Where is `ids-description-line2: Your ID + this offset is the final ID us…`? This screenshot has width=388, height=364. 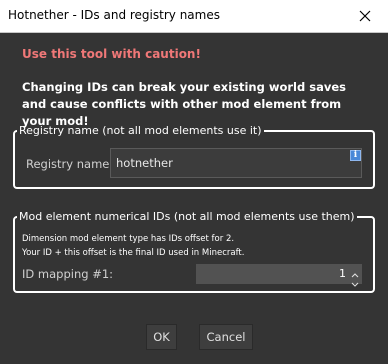
ids-description-line2: Your ID + this offset is the final ID us… is located at coordinates (133, 253).